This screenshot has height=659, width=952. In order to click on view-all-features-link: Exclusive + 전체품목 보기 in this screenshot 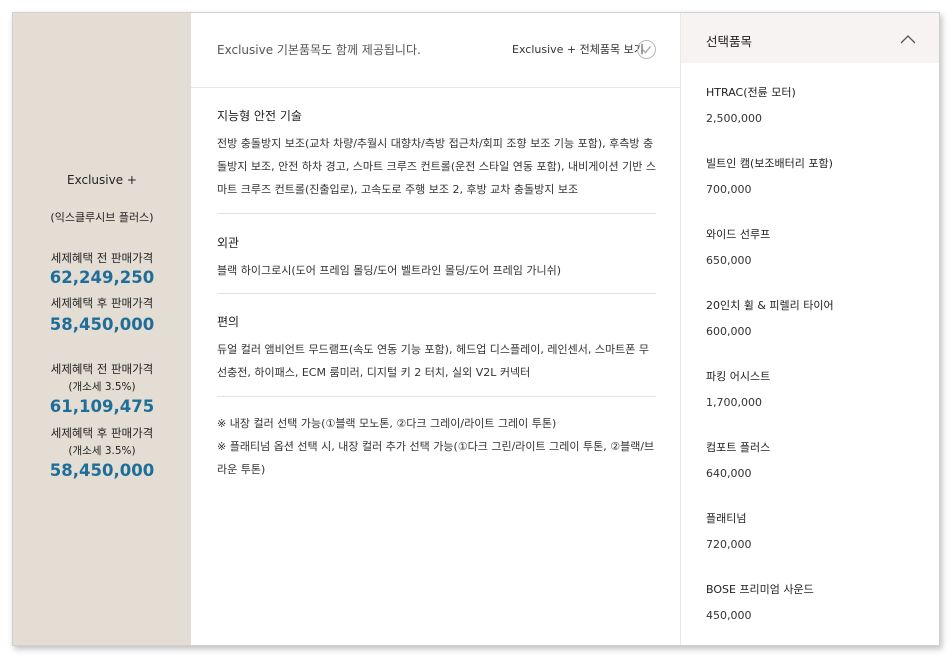, I will do `click(578, 49)`.